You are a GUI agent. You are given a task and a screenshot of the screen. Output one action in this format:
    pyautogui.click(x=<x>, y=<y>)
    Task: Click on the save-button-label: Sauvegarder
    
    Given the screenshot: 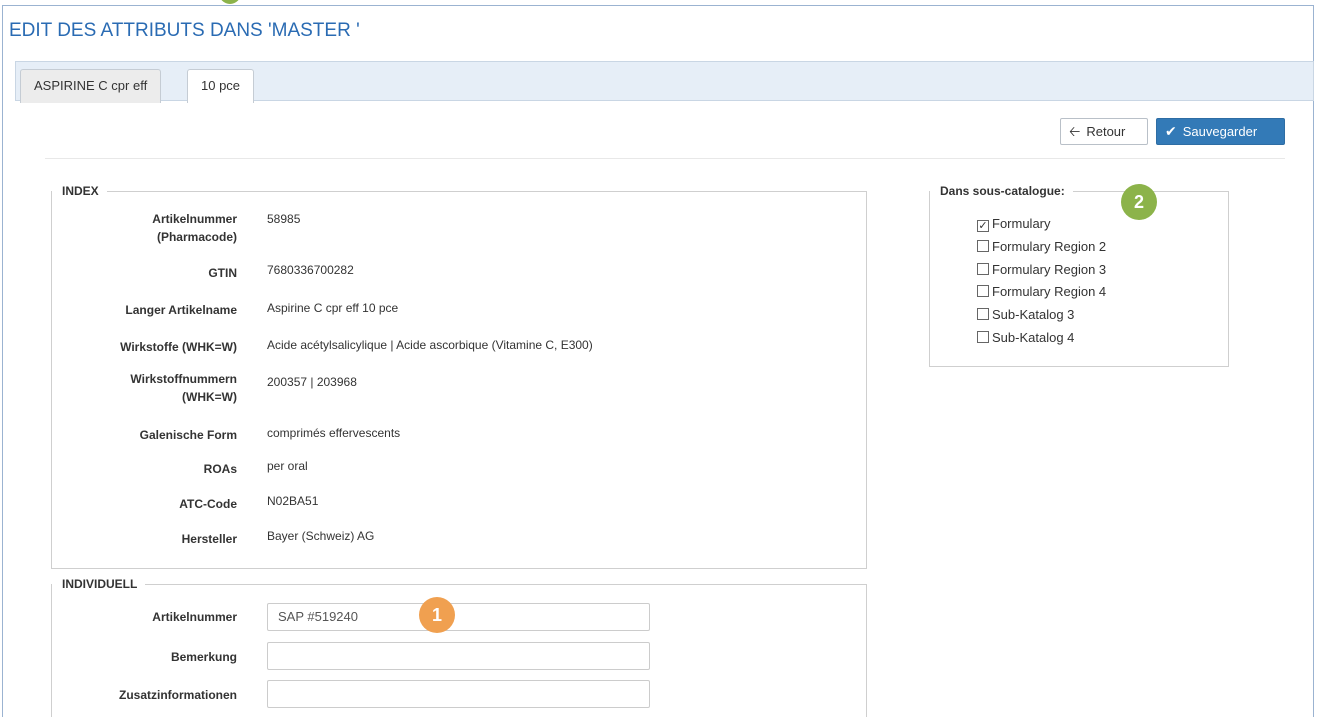 What is the action you would take?
    pyautogui.click(x=1220, y=131)
    